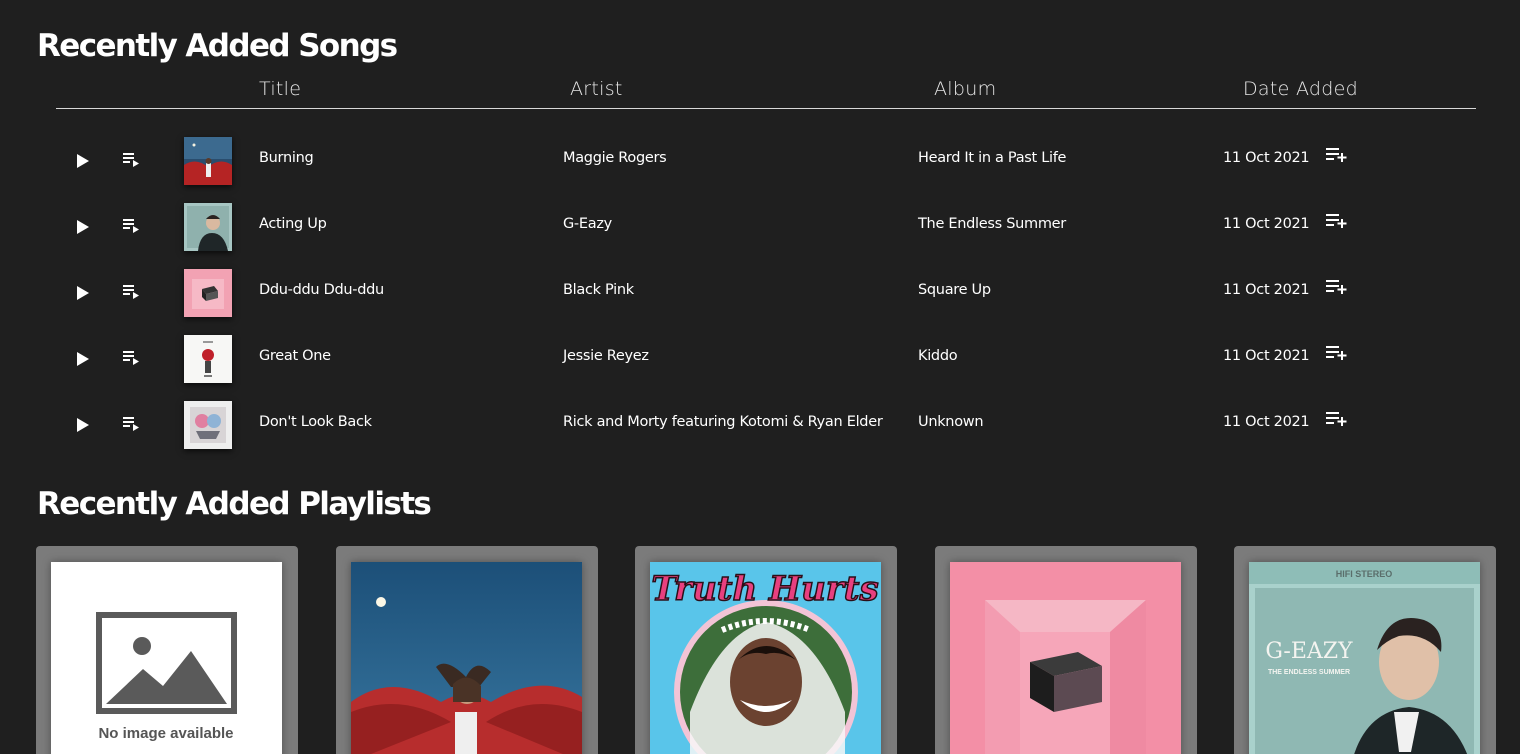 The height and width of the screenshot is (754, 1520). I want to click on playlist-card: HIFI STEREO G-EAZY THE ENDLESS SUMMER, so click(1365, 650).